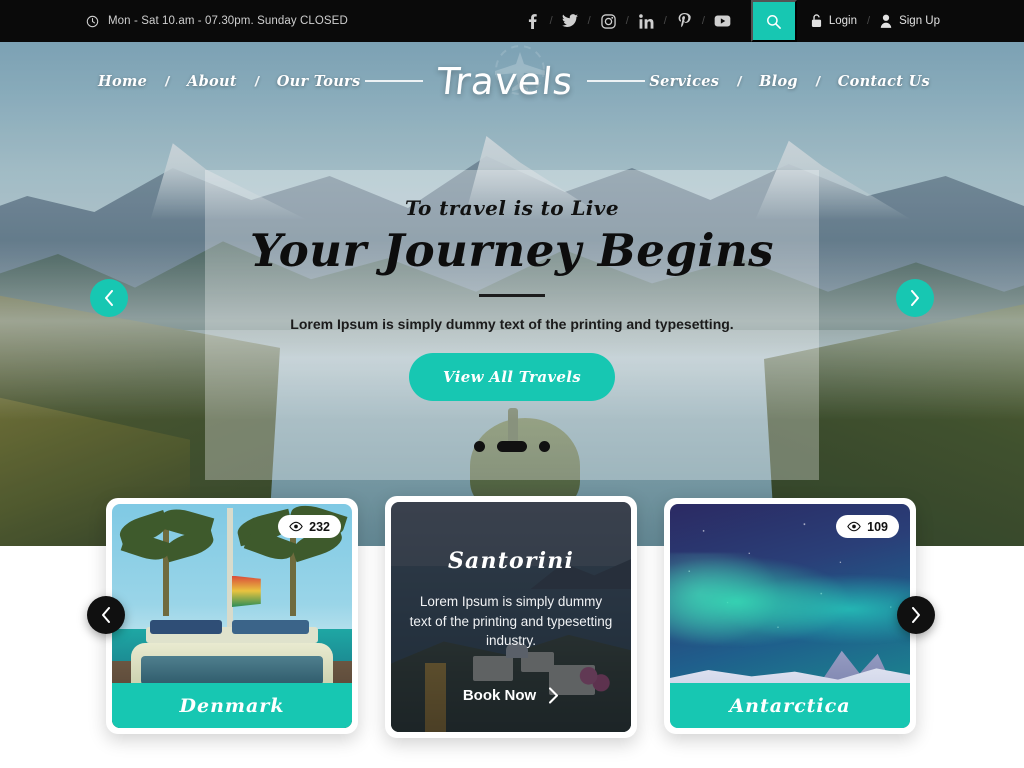 The height and width of the screenshot is (768, 1024). Describe the element at coordinates (722, 21) in the screenshot. I see `youtube-icon` at that location.